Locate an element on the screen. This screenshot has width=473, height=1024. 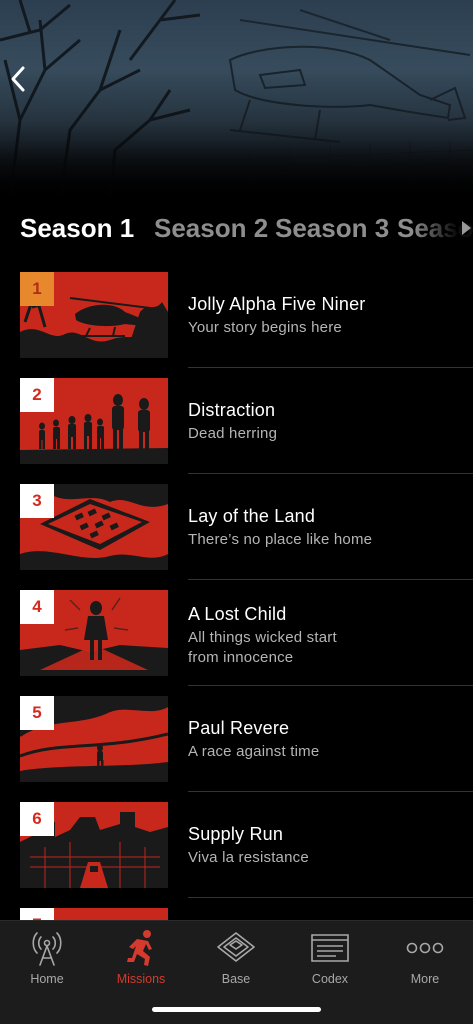
tab-codex: Codex is located at coordinates (330, 959).